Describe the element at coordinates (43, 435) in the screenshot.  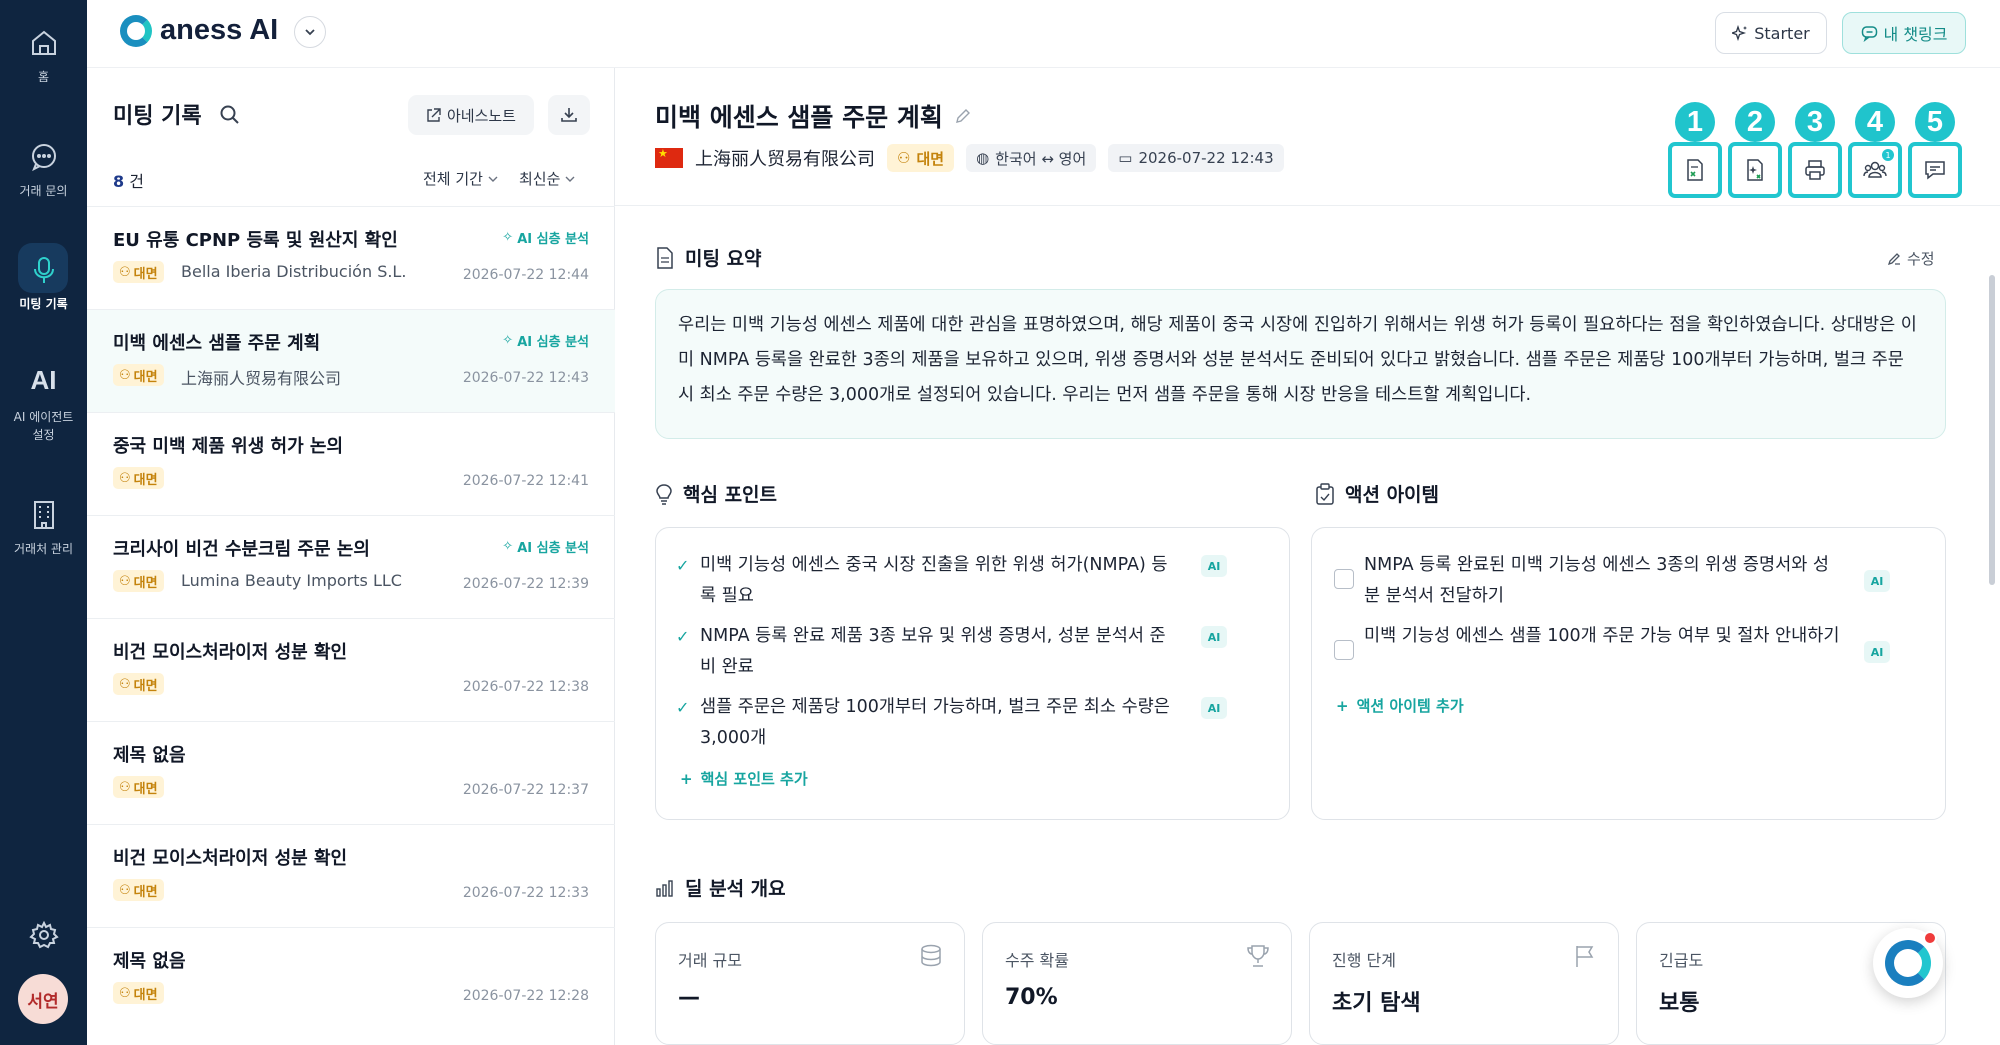
I see `nav-ai-agent-label2: 설정` at that location.